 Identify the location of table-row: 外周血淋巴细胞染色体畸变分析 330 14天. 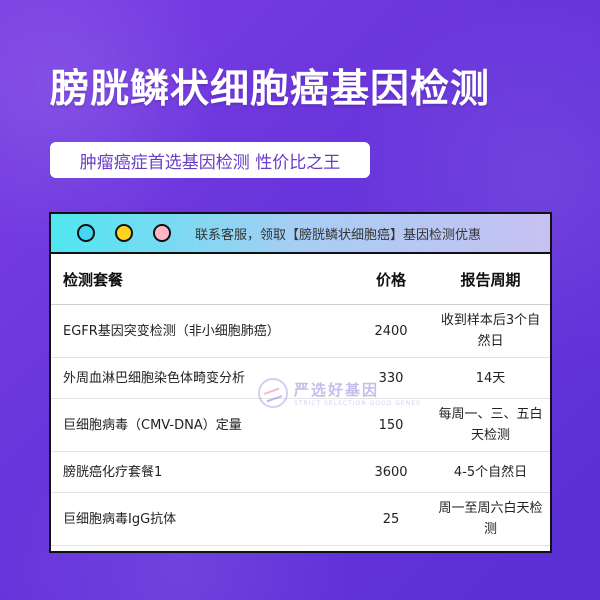
(300, 378).